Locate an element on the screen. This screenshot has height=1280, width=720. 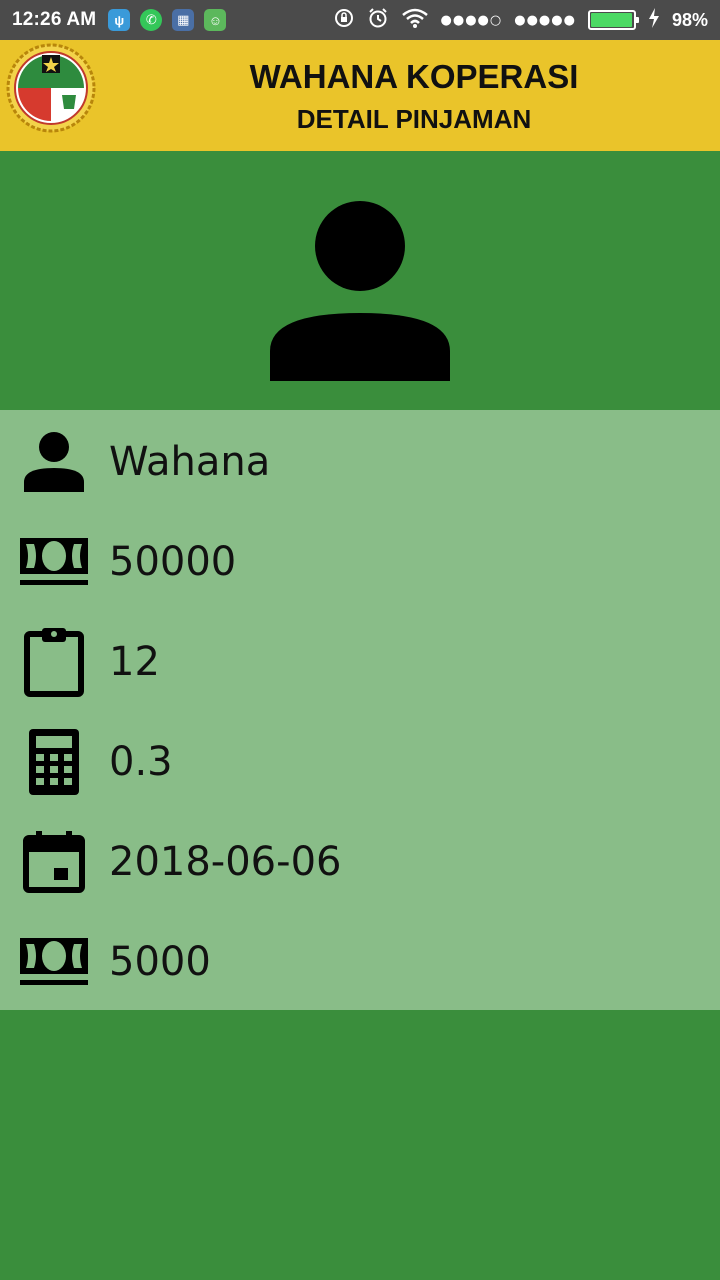
whatsapp-icon: ✆ is located at coordinates (151, 20).